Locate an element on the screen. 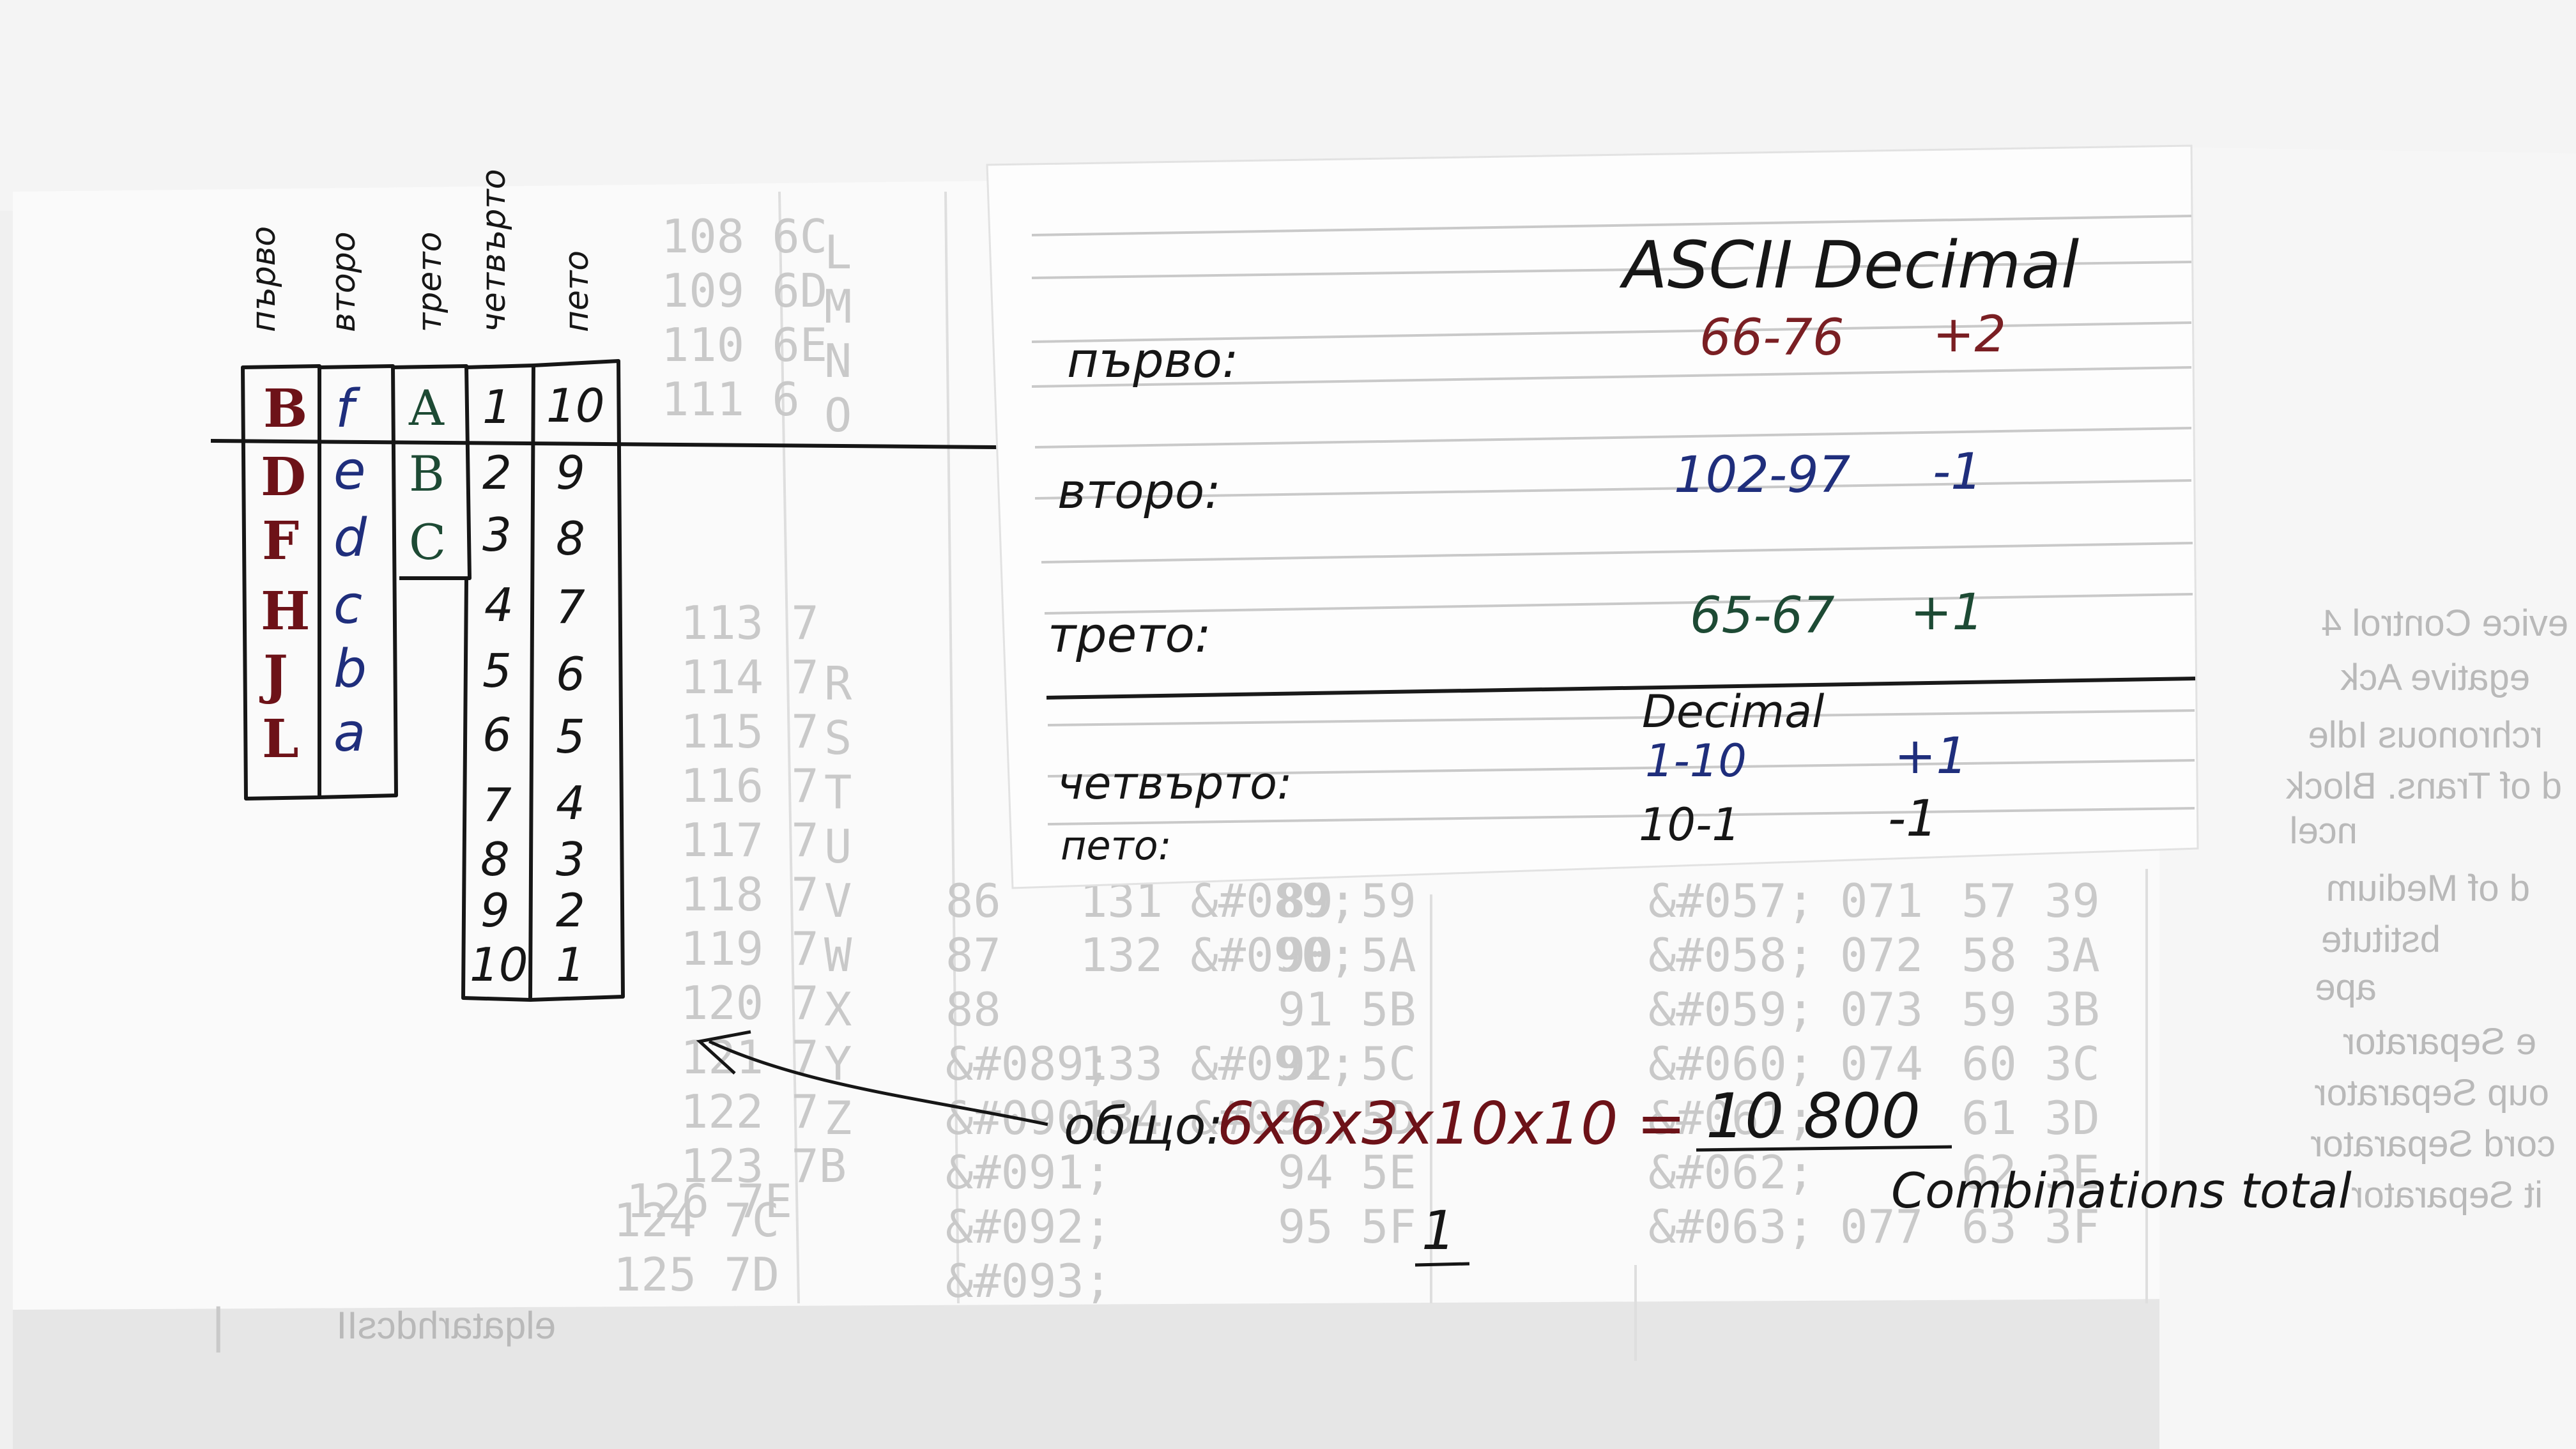 This screenshot has width=2576, height=1449. svg-text: ape is located at coordinates (2346, 987).